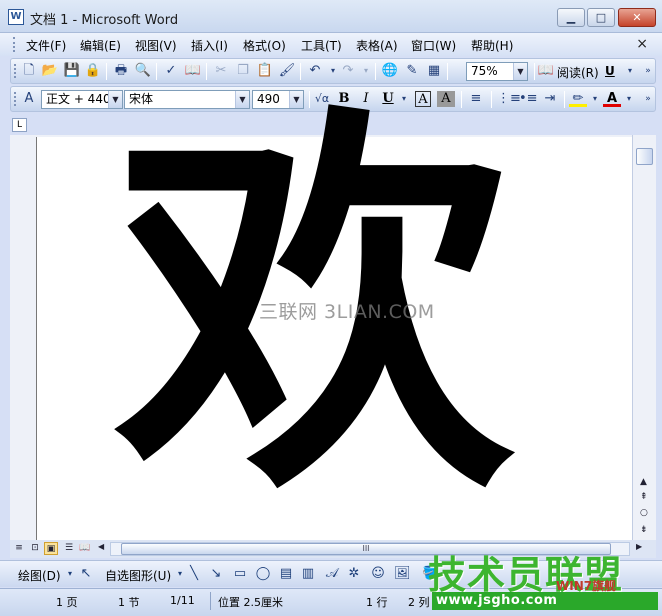 Image resolution: width=662 pixels, height=616 pixels. I want to click on menu-window: 窗口(W), so click(433, 45).